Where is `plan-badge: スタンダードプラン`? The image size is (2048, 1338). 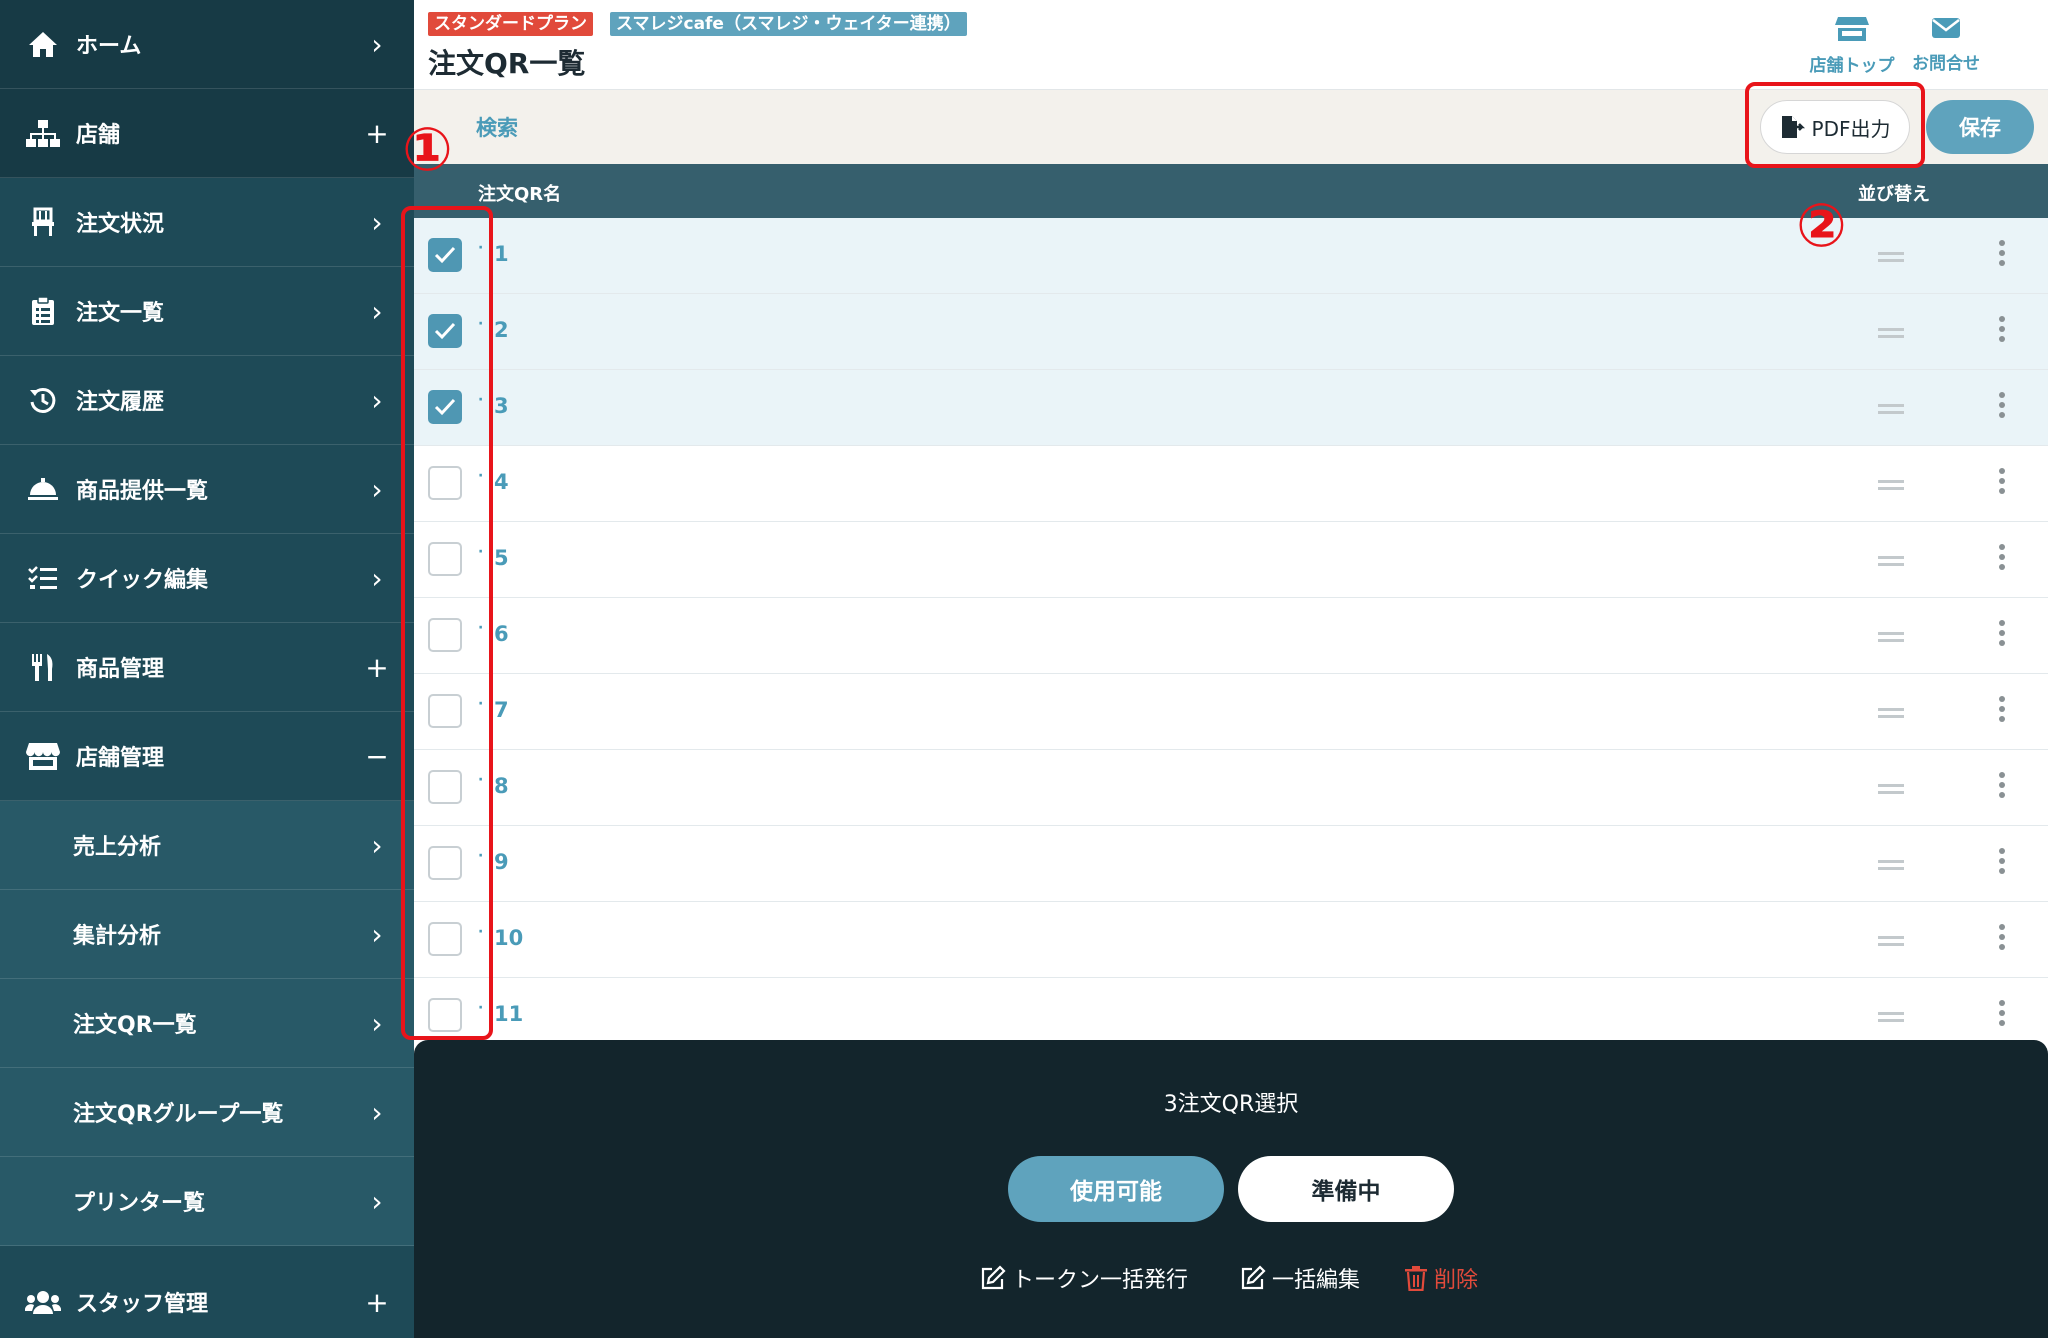
plan-badge: スタンダードプラン is located at coordinates (510, 24).